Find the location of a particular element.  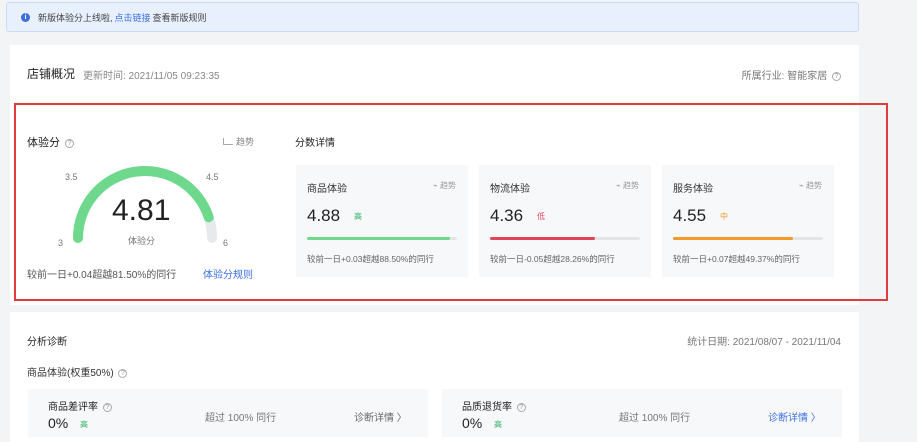

analysis-weight: 商品体验(权重50%) ? is located at coordinates (77, 371).